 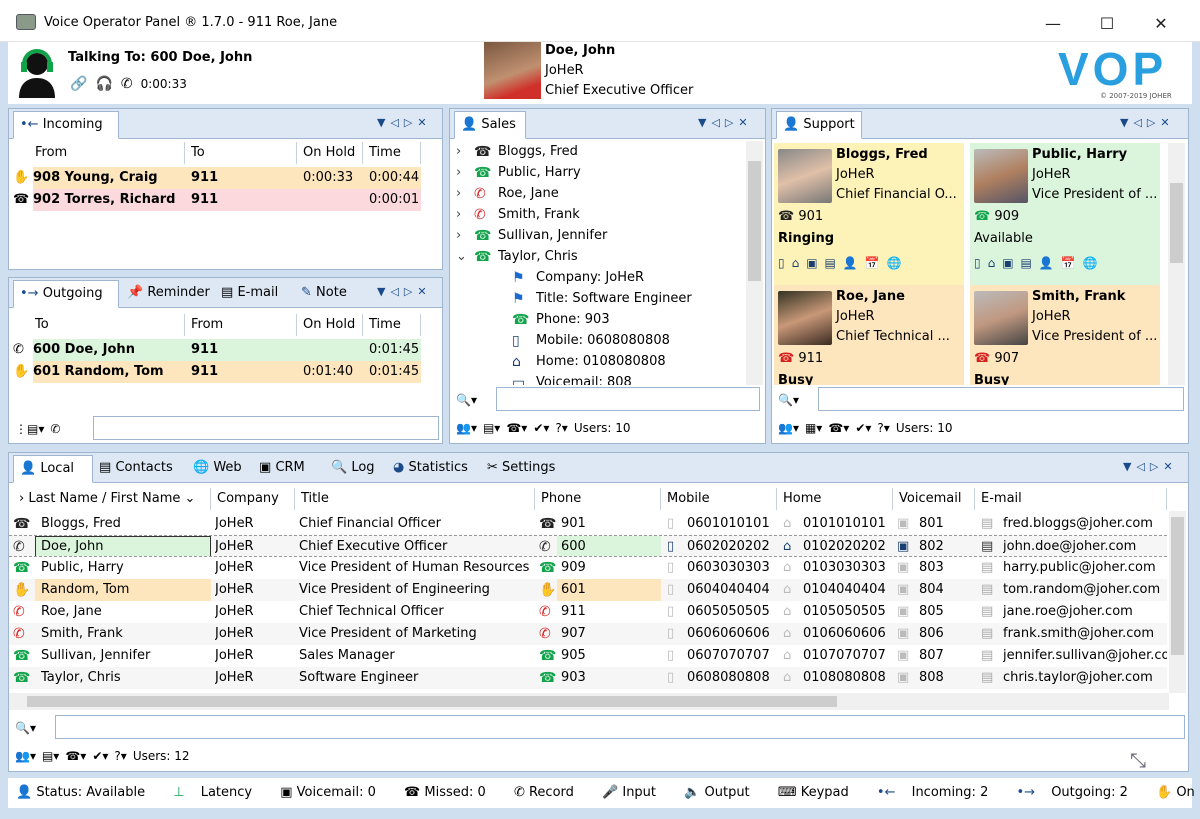 What do you see at coordinates (217, 469) in the screenshot?
I see `tab-web: 🌐 Web` at bounding box center [217, 469].